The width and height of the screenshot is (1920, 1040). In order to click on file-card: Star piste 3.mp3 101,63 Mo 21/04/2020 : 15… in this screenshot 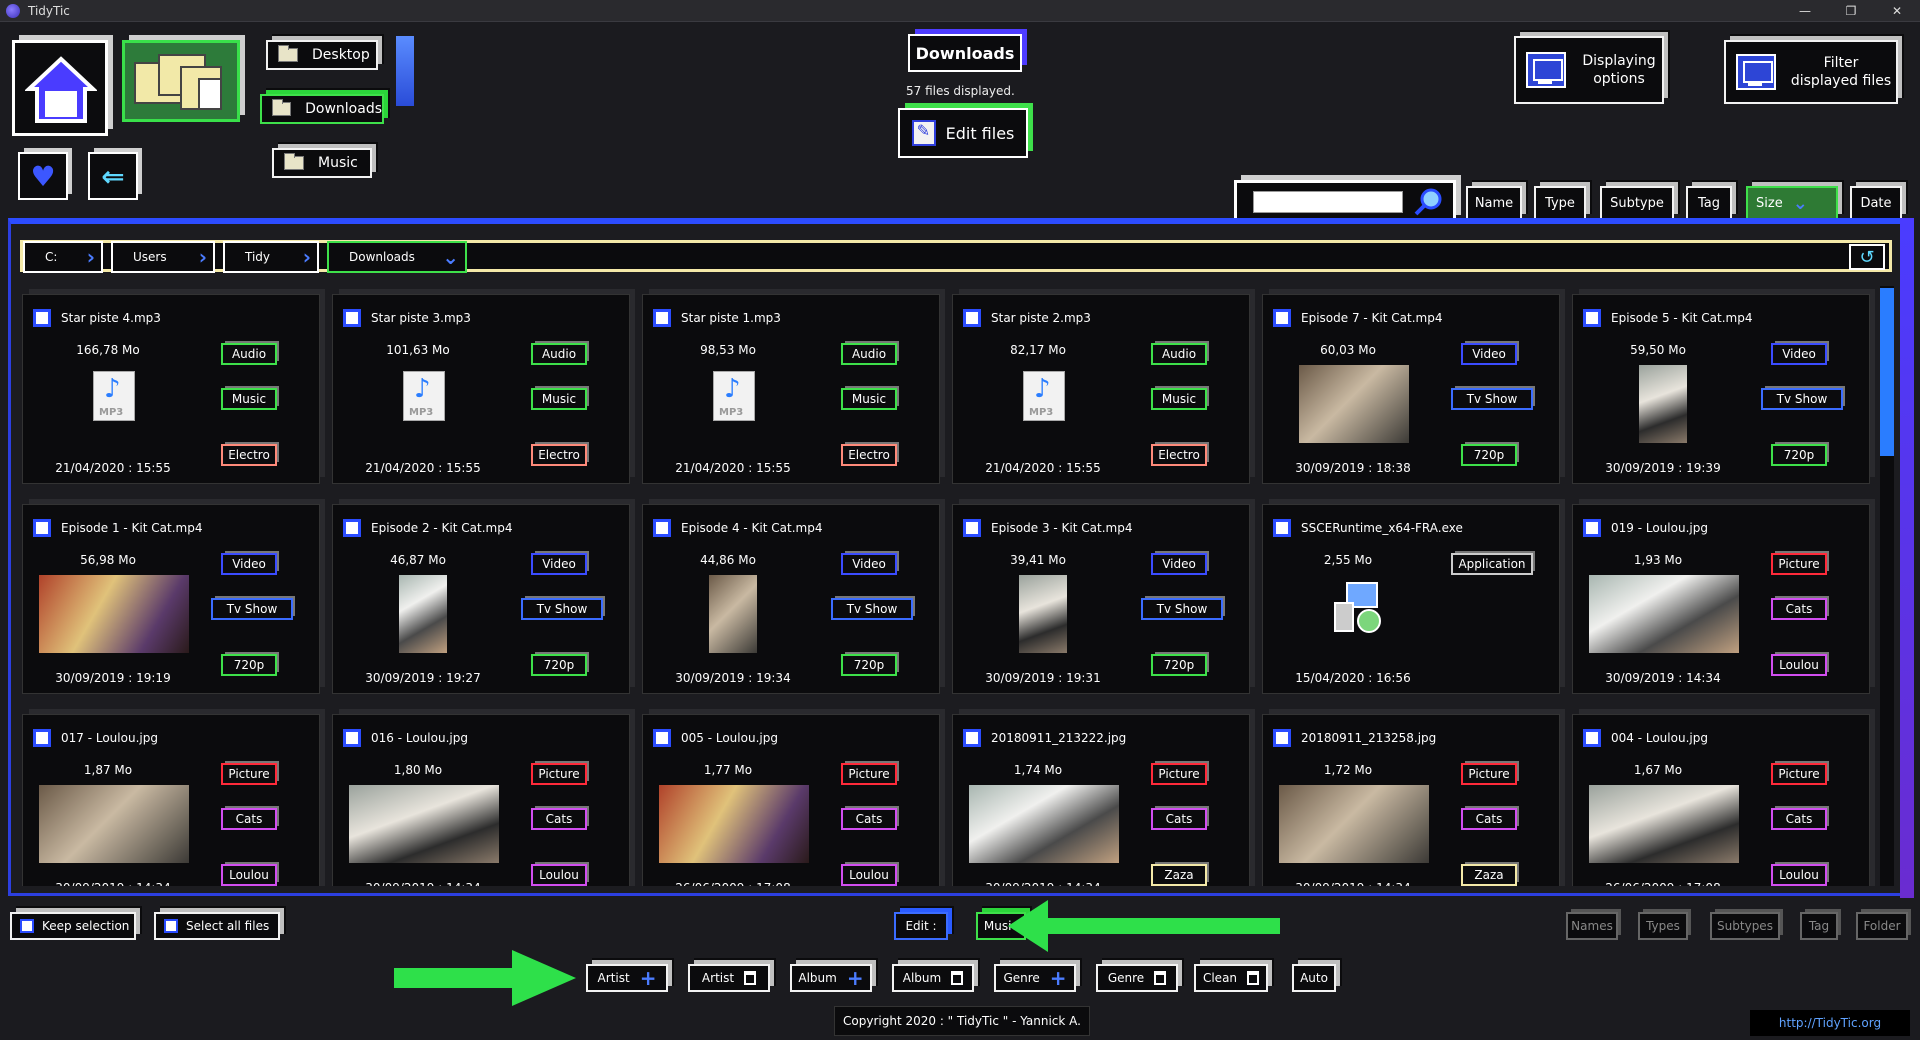, I will do `click(481, 389)`.